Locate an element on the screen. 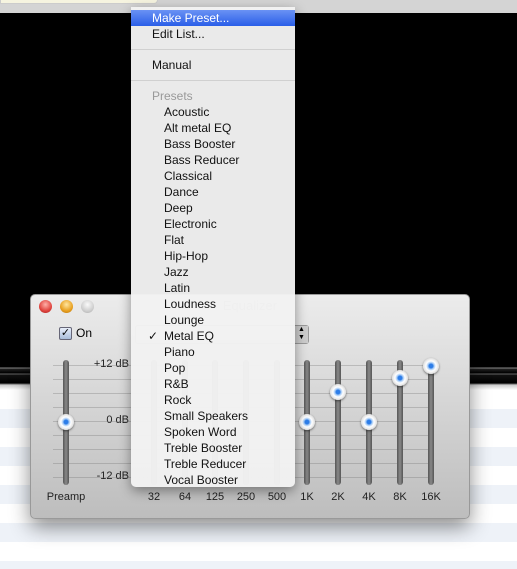 The height and width of the screenshot is (569, 517). on-label: On is located at coordinates (84, 333).